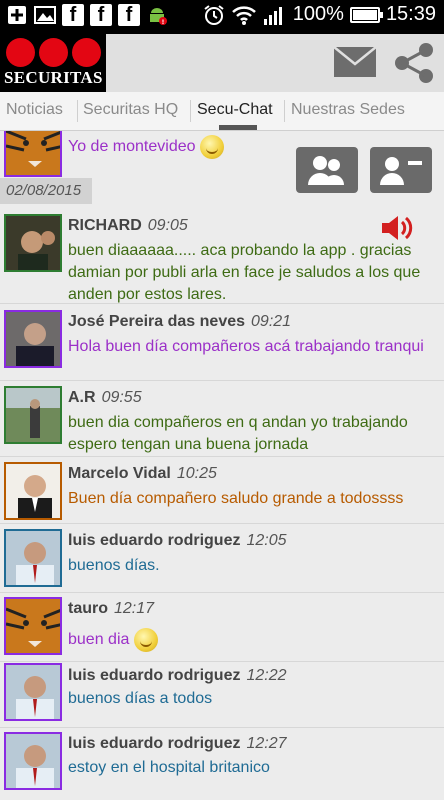 The height and width of the screenshot is (800, 444). Describe the element at coordinates (157, 321) in the screenshot. I see `sender-name: José Pereira das neves` at that location.